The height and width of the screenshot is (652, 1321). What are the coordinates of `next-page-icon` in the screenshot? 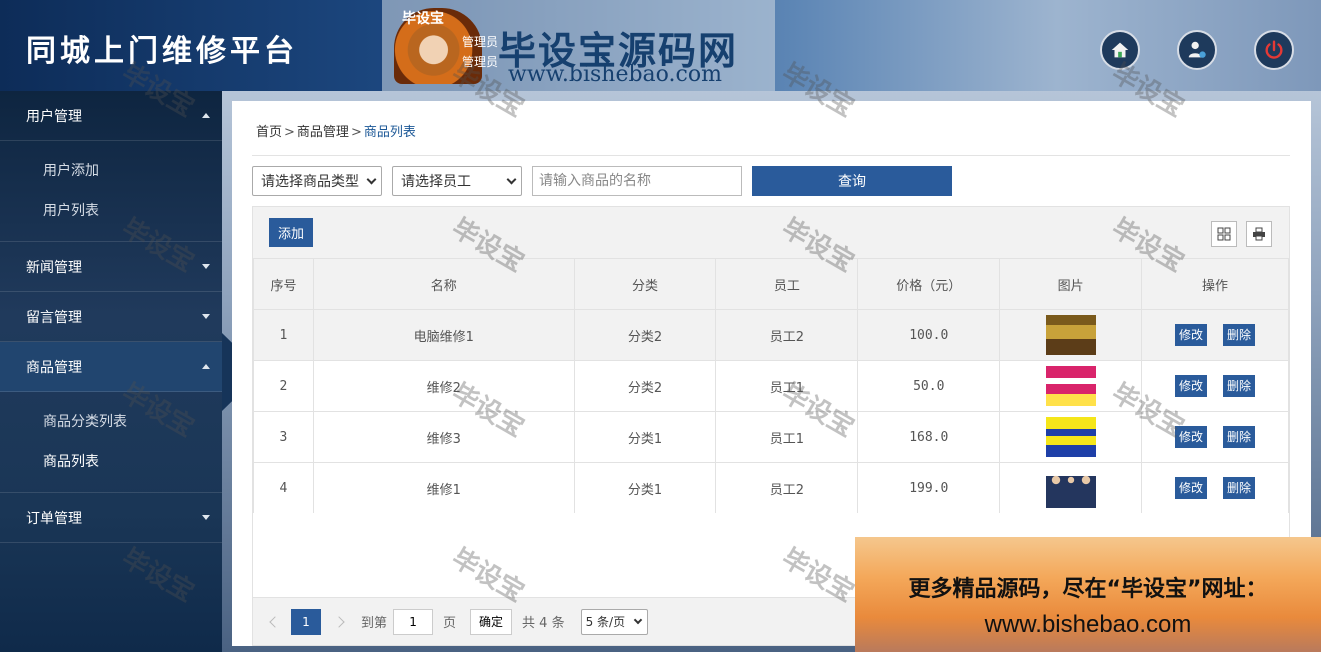 It's located at (339, 621).